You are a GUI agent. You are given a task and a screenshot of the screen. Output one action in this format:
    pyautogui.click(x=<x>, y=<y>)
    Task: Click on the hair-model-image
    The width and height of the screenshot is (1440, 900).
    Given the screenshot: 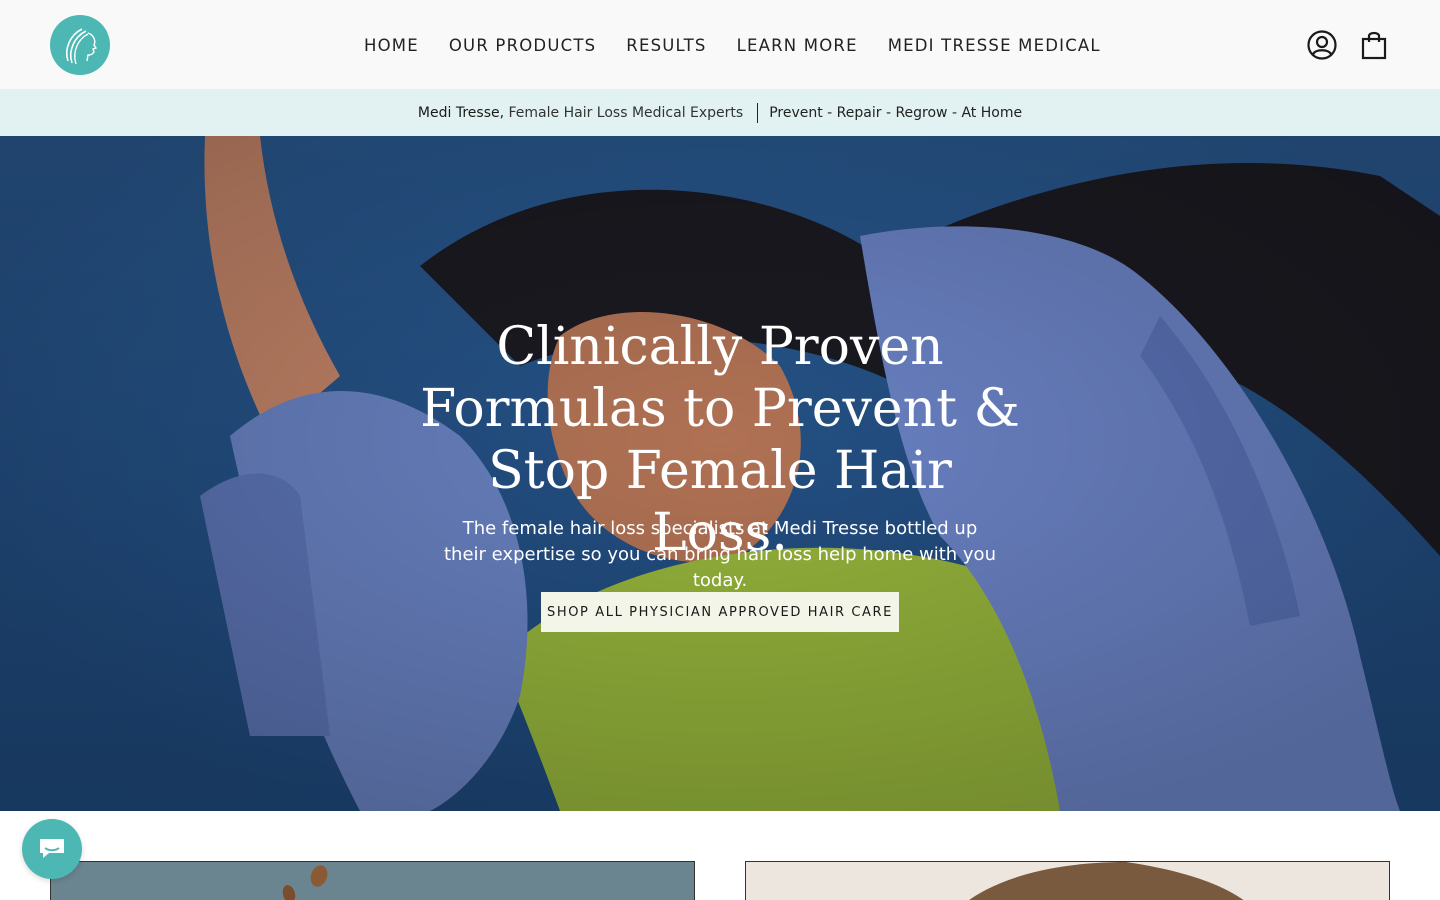 What is the action you would take?
    pyautogui.click(x=1067, y=881)
    